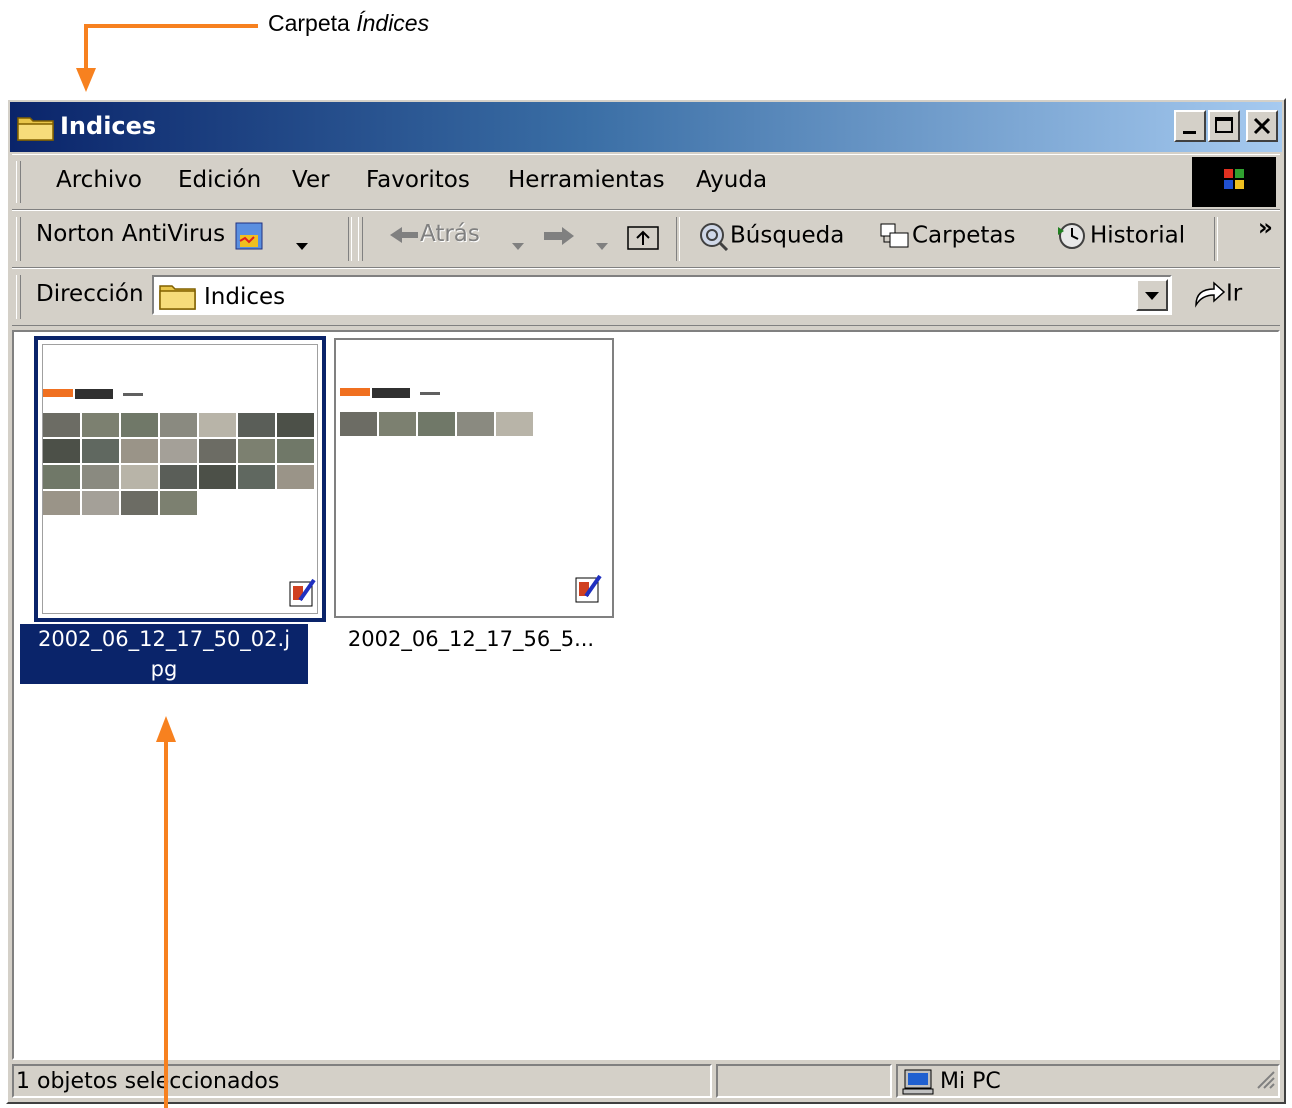 This screenshot has width=1292, height=1108. What do you see at coordinates (250, 240) in the screenshot?
I see `norton-icon` at bounding box center [250, 240].